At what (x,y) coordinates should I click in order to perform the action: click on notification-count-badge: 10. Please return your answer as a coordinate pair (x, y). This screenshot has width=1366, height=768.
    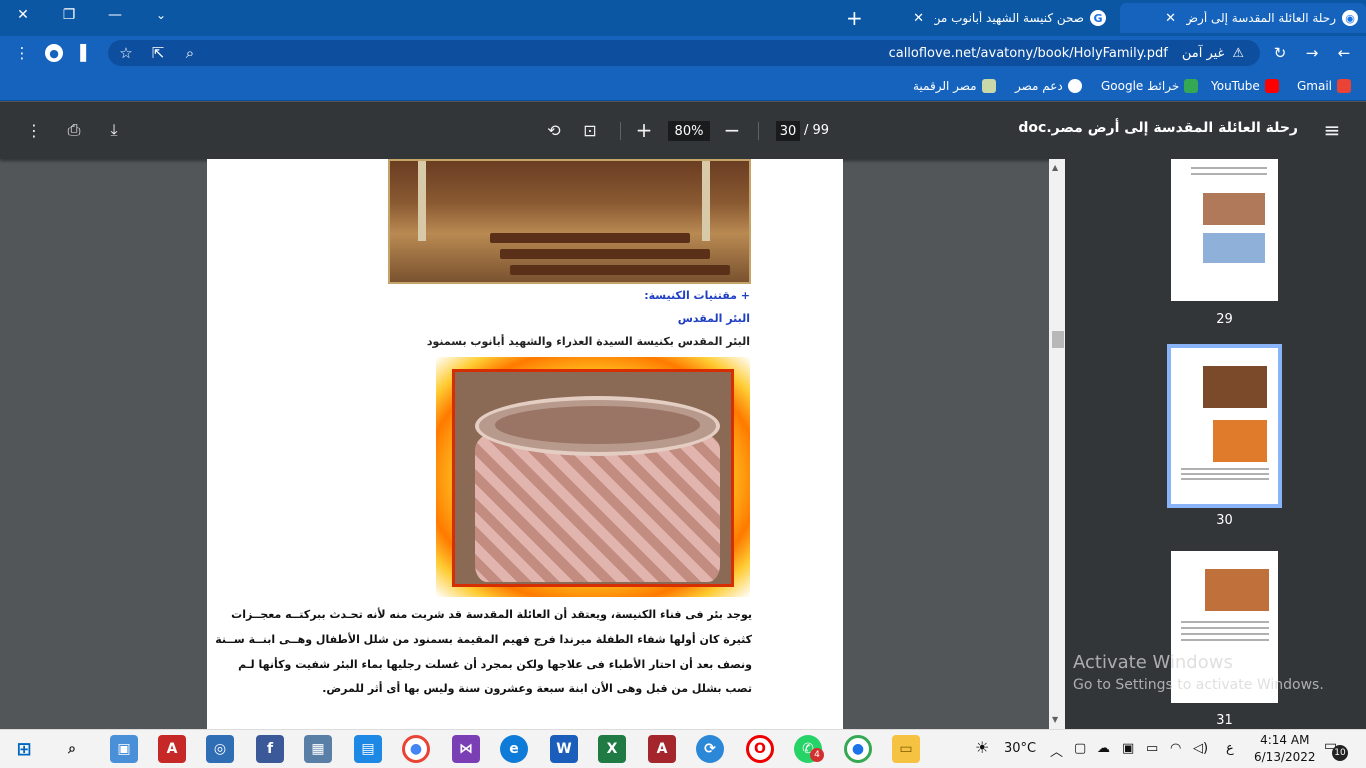
    Looking at the image, I should click on (1340, 753).